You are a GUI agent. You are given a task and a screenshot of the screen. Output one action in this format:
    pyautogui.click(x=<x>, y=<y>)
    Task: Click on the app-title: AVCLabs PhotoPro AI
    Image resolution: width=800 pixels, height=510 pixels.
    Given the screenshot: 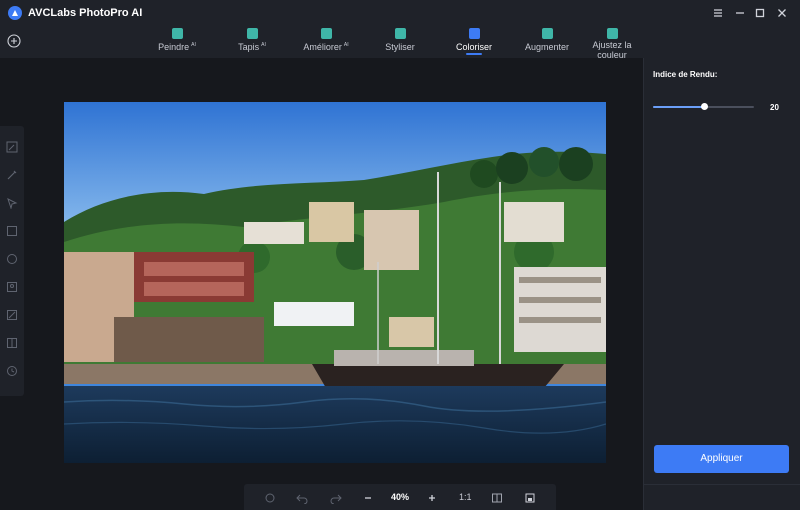 What is the action you would take?
    pyautogui.click(x=85, y=13)
    